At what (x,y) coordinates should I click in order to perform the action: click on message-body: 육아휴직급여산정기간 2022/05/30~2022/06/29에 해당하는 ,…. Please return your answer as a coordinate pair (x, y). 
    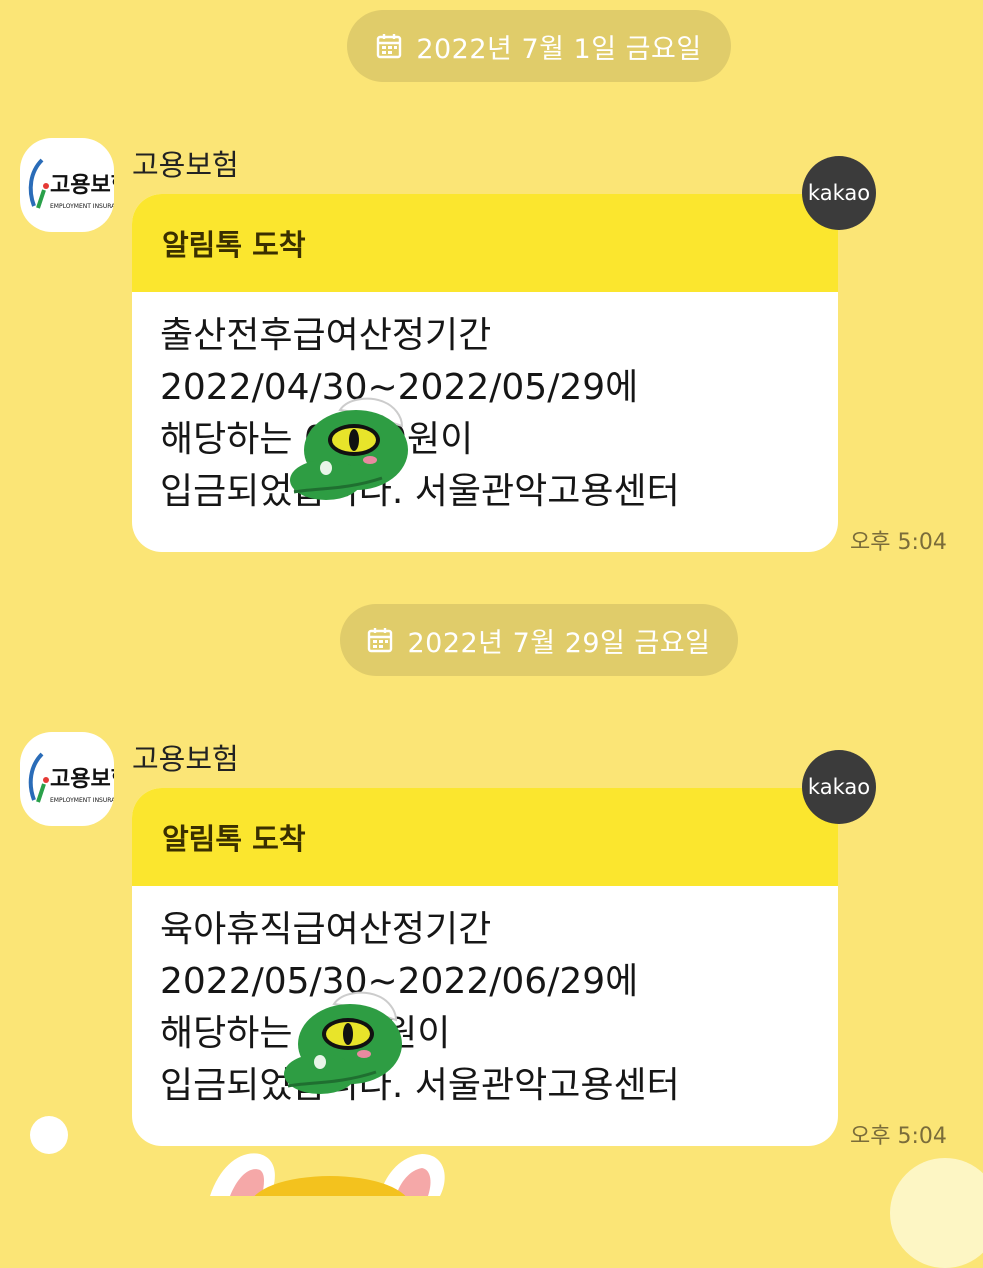
    Looking at the image, I should click on (420, 1007).